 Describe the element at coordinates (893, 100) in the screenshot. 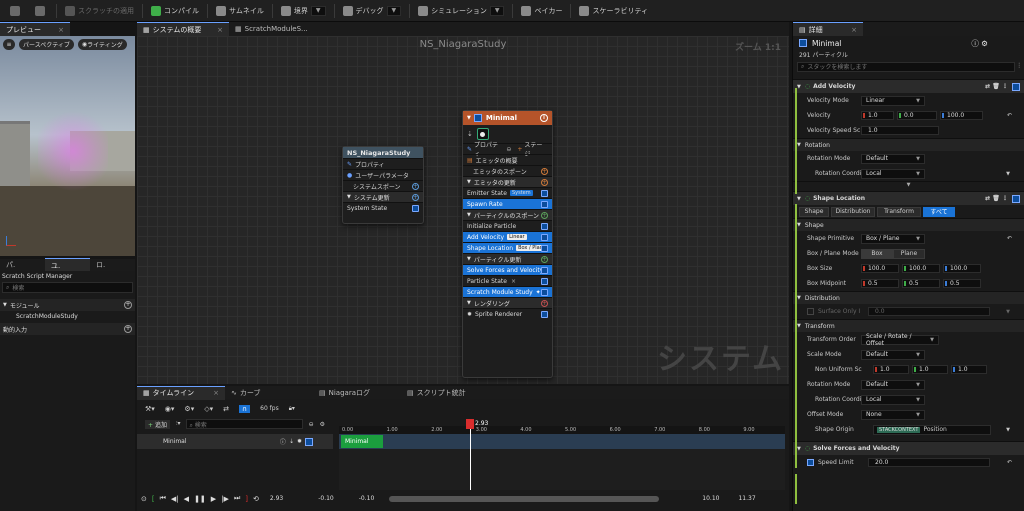

I see `velocity-mode-dropdown: Linear ▼` at that location.